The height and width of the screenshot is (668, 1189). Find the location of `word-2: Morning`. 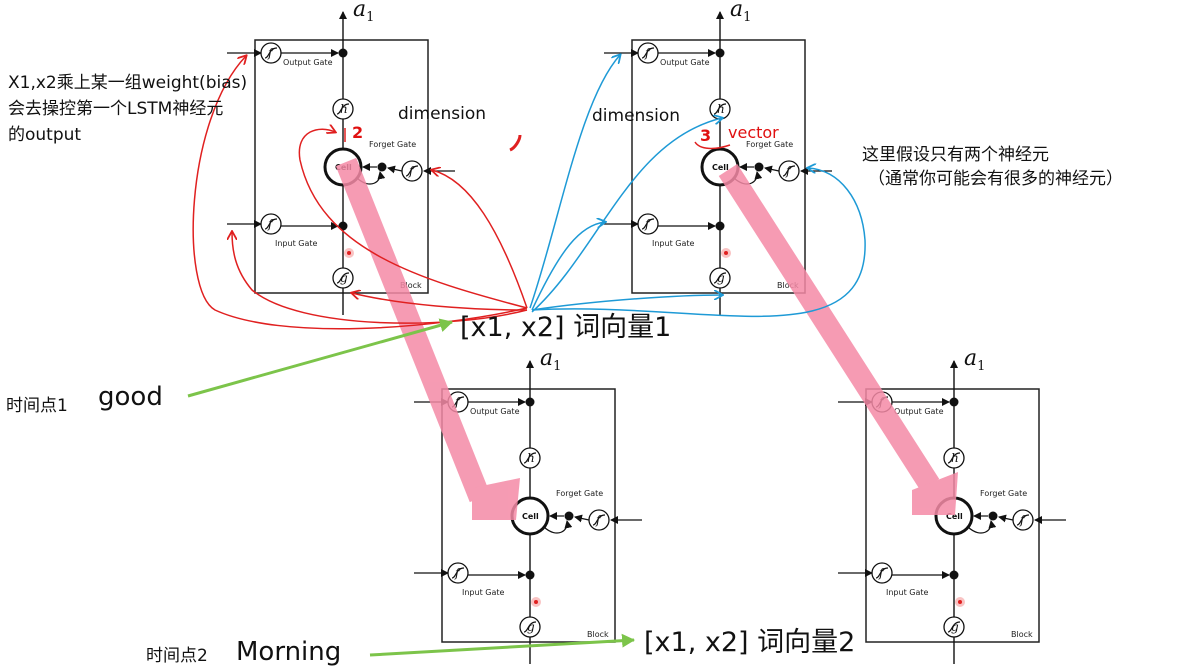

word-2: Morning is located at coordinates (288, 652).